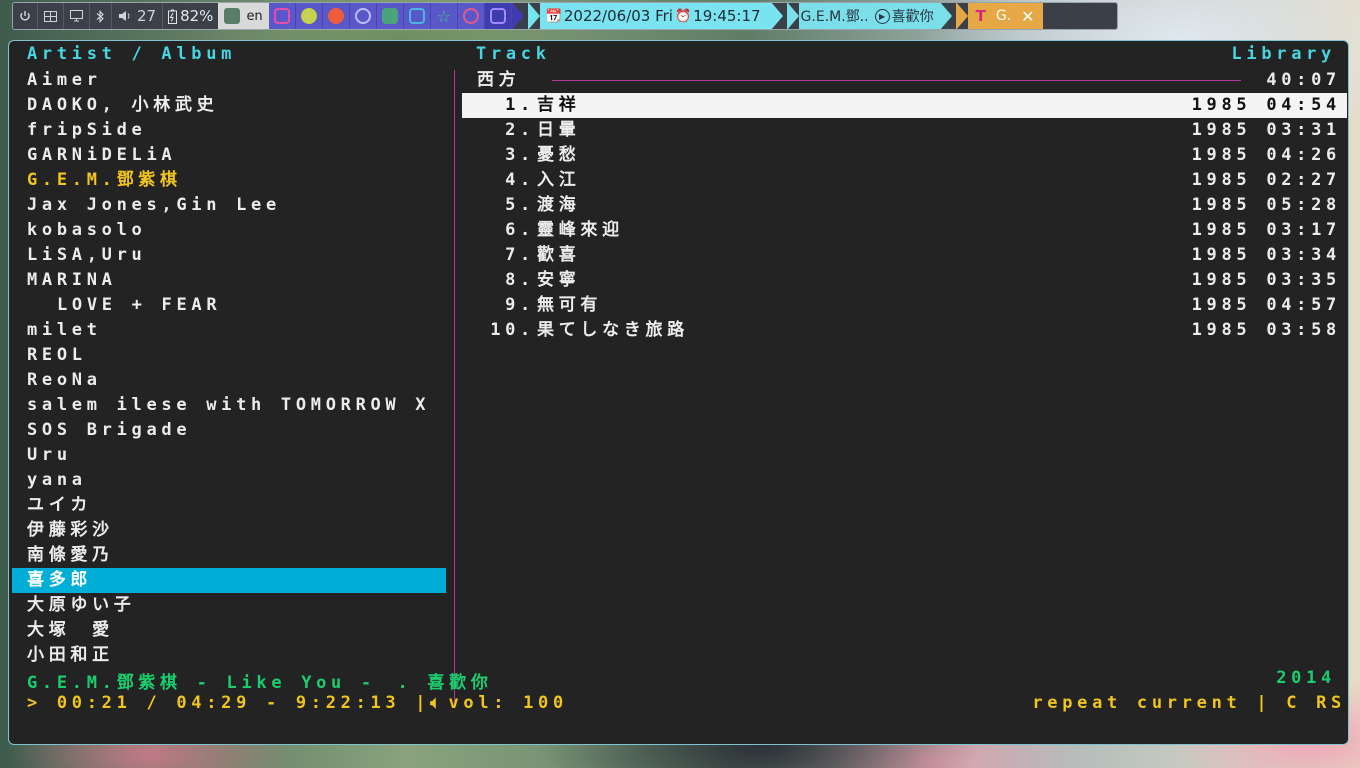  What do you see at coordinates (1266, 180) in the screenshot?
I see `track-meta: 1985 02:27` at bounding box center [1266, 180].